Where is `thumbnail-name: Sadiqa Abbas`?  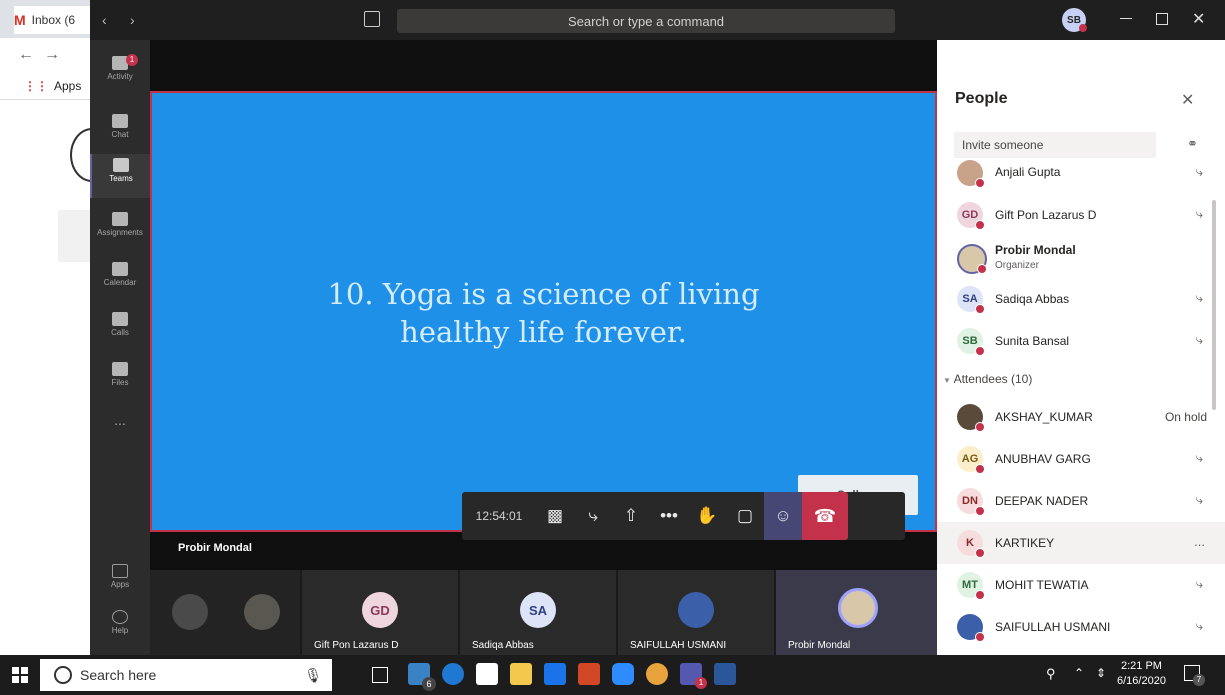
thumbnail-name: Sadiqa Abbas is located at coordinates (503, 645).